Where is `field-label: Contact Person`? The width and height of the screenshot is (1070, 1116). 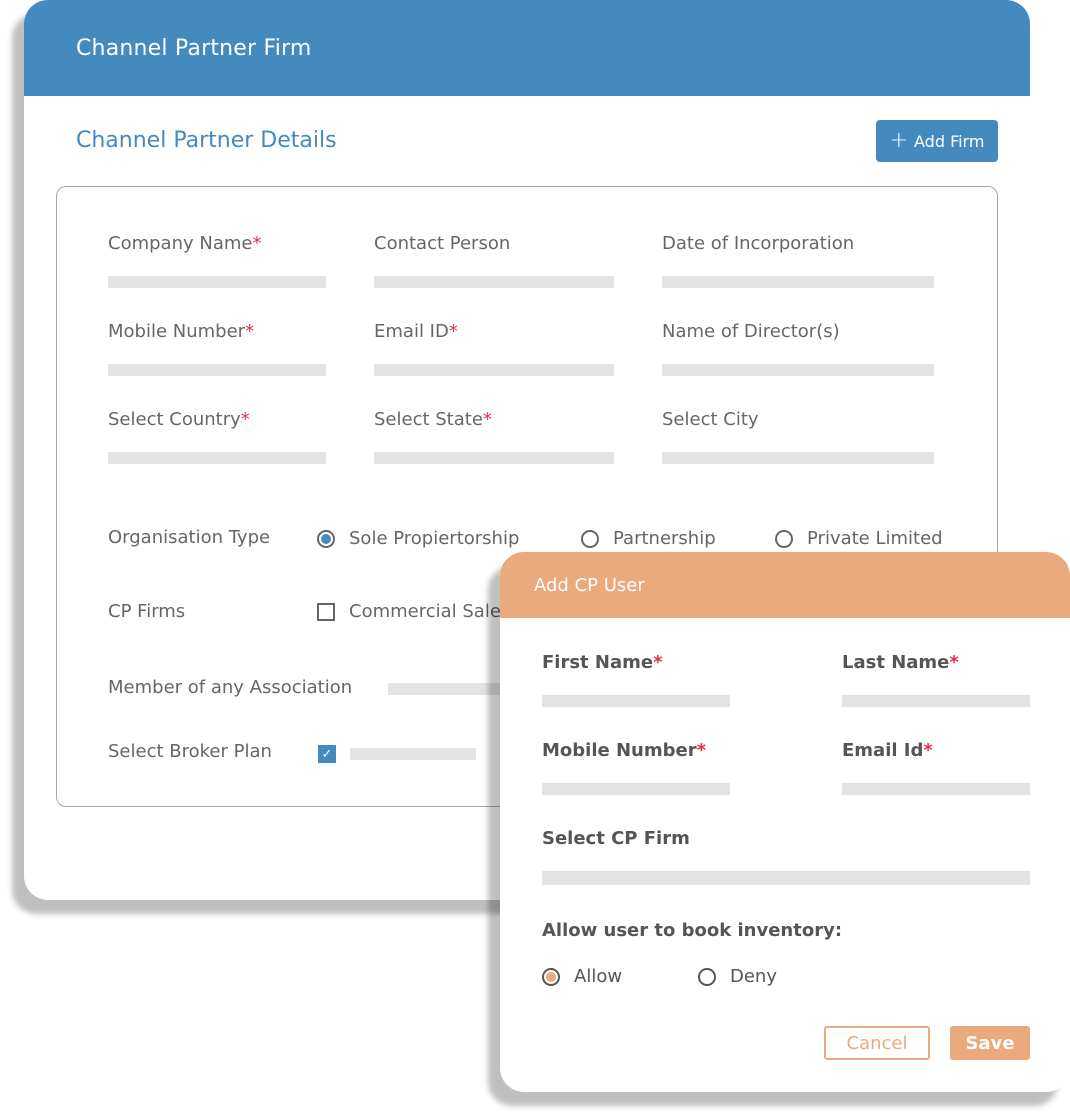 field-label: Contact Person is located at coordinates (442, 243).